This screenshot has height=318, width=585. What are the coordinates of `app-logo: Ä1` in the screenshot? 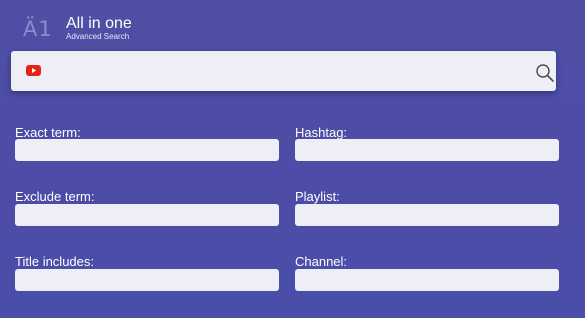 It's located at (38, 29).